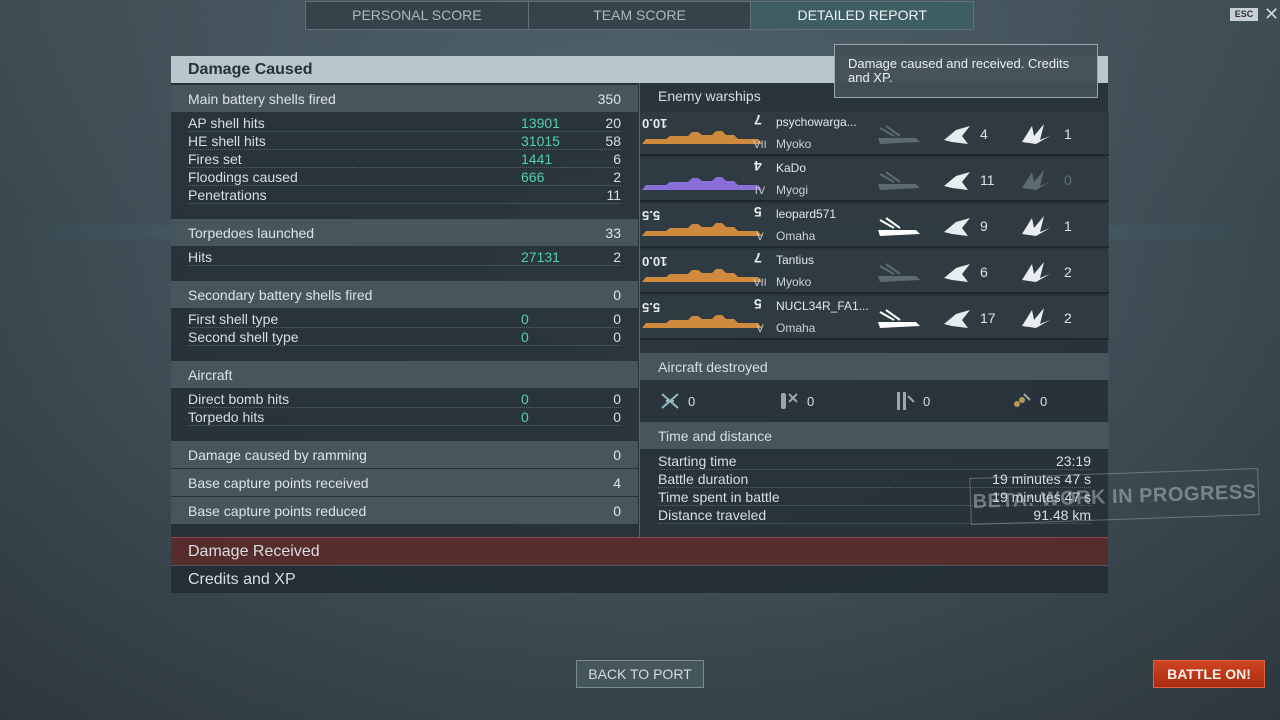  Describe the element at coordinates (874, 461) in the screenshot. I see `time-distance-row: Starting time 23:19` at that location.